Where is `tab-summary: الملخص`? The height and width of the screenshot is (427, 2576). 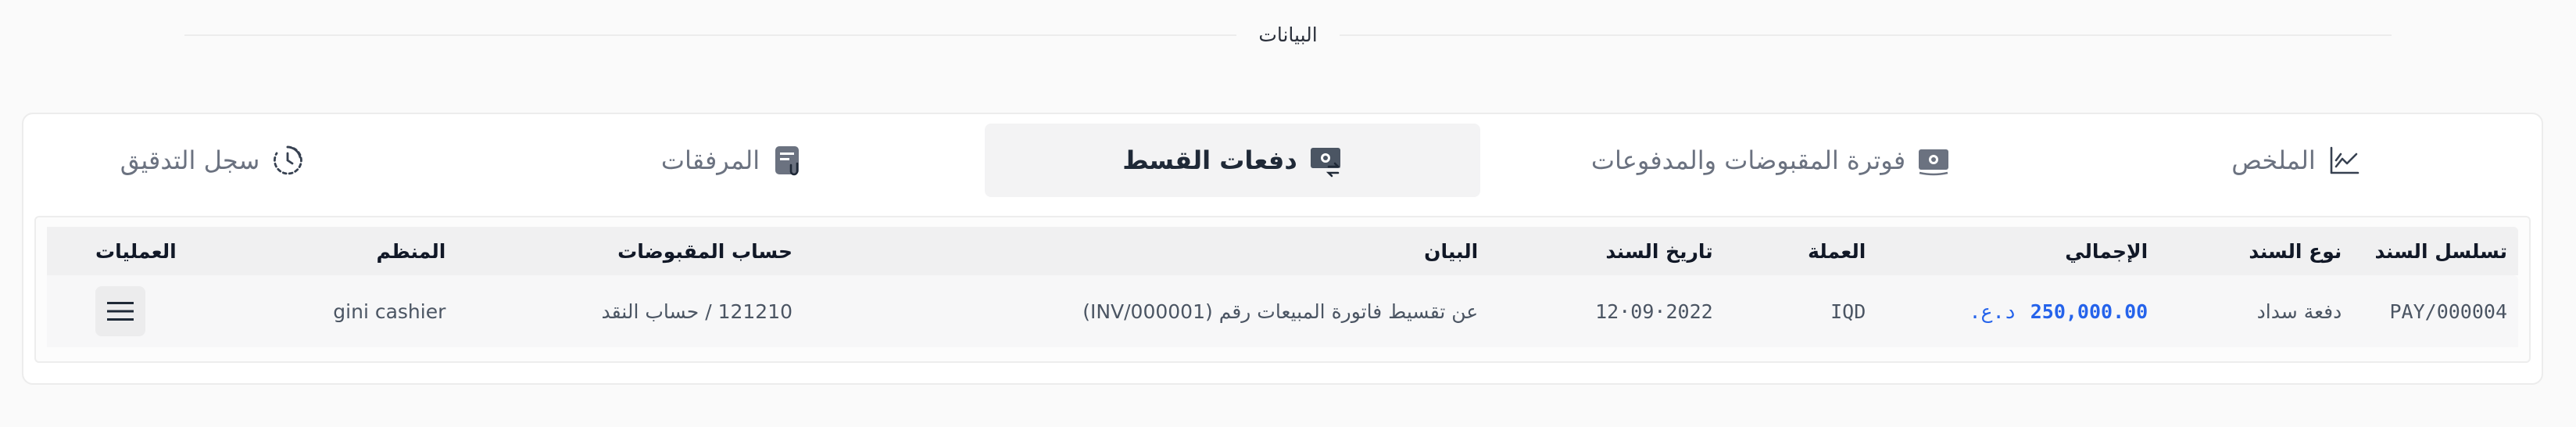
tab-summary: الملخص is located at coordinates (2296, 160).